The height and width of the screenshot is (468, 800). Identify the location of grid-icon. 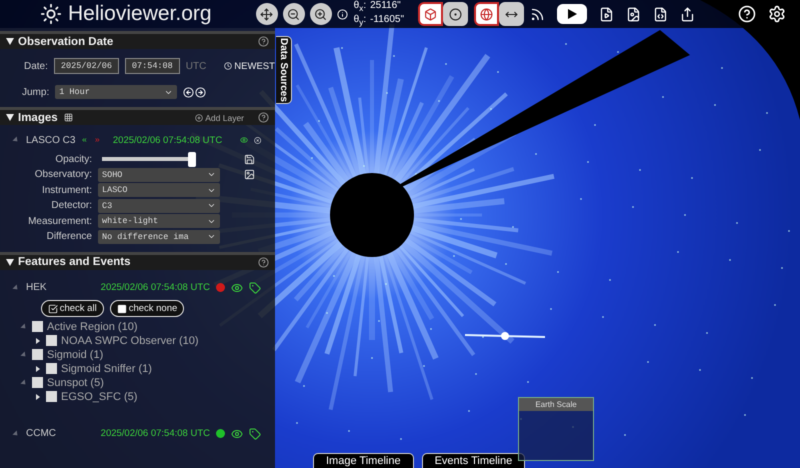
(68, 117).